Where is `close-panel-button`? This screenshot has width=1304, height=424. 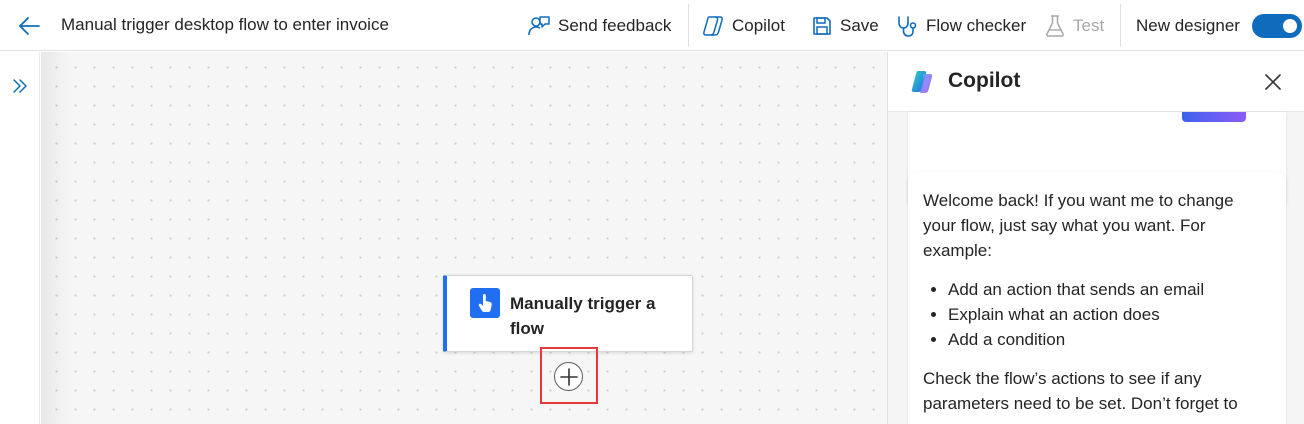
close-panel-button is located at coordinates (1273, 82).